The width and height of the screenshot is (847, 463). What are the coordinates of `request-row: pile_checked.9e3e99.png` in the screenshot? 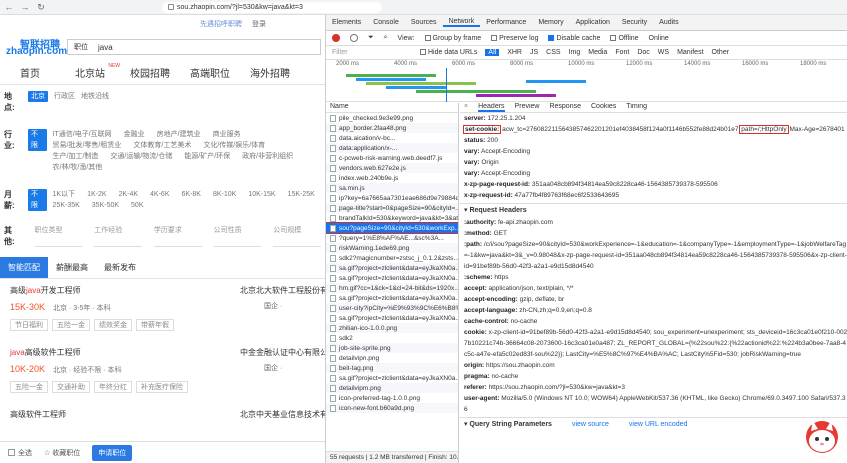 It's located at (392, 118).